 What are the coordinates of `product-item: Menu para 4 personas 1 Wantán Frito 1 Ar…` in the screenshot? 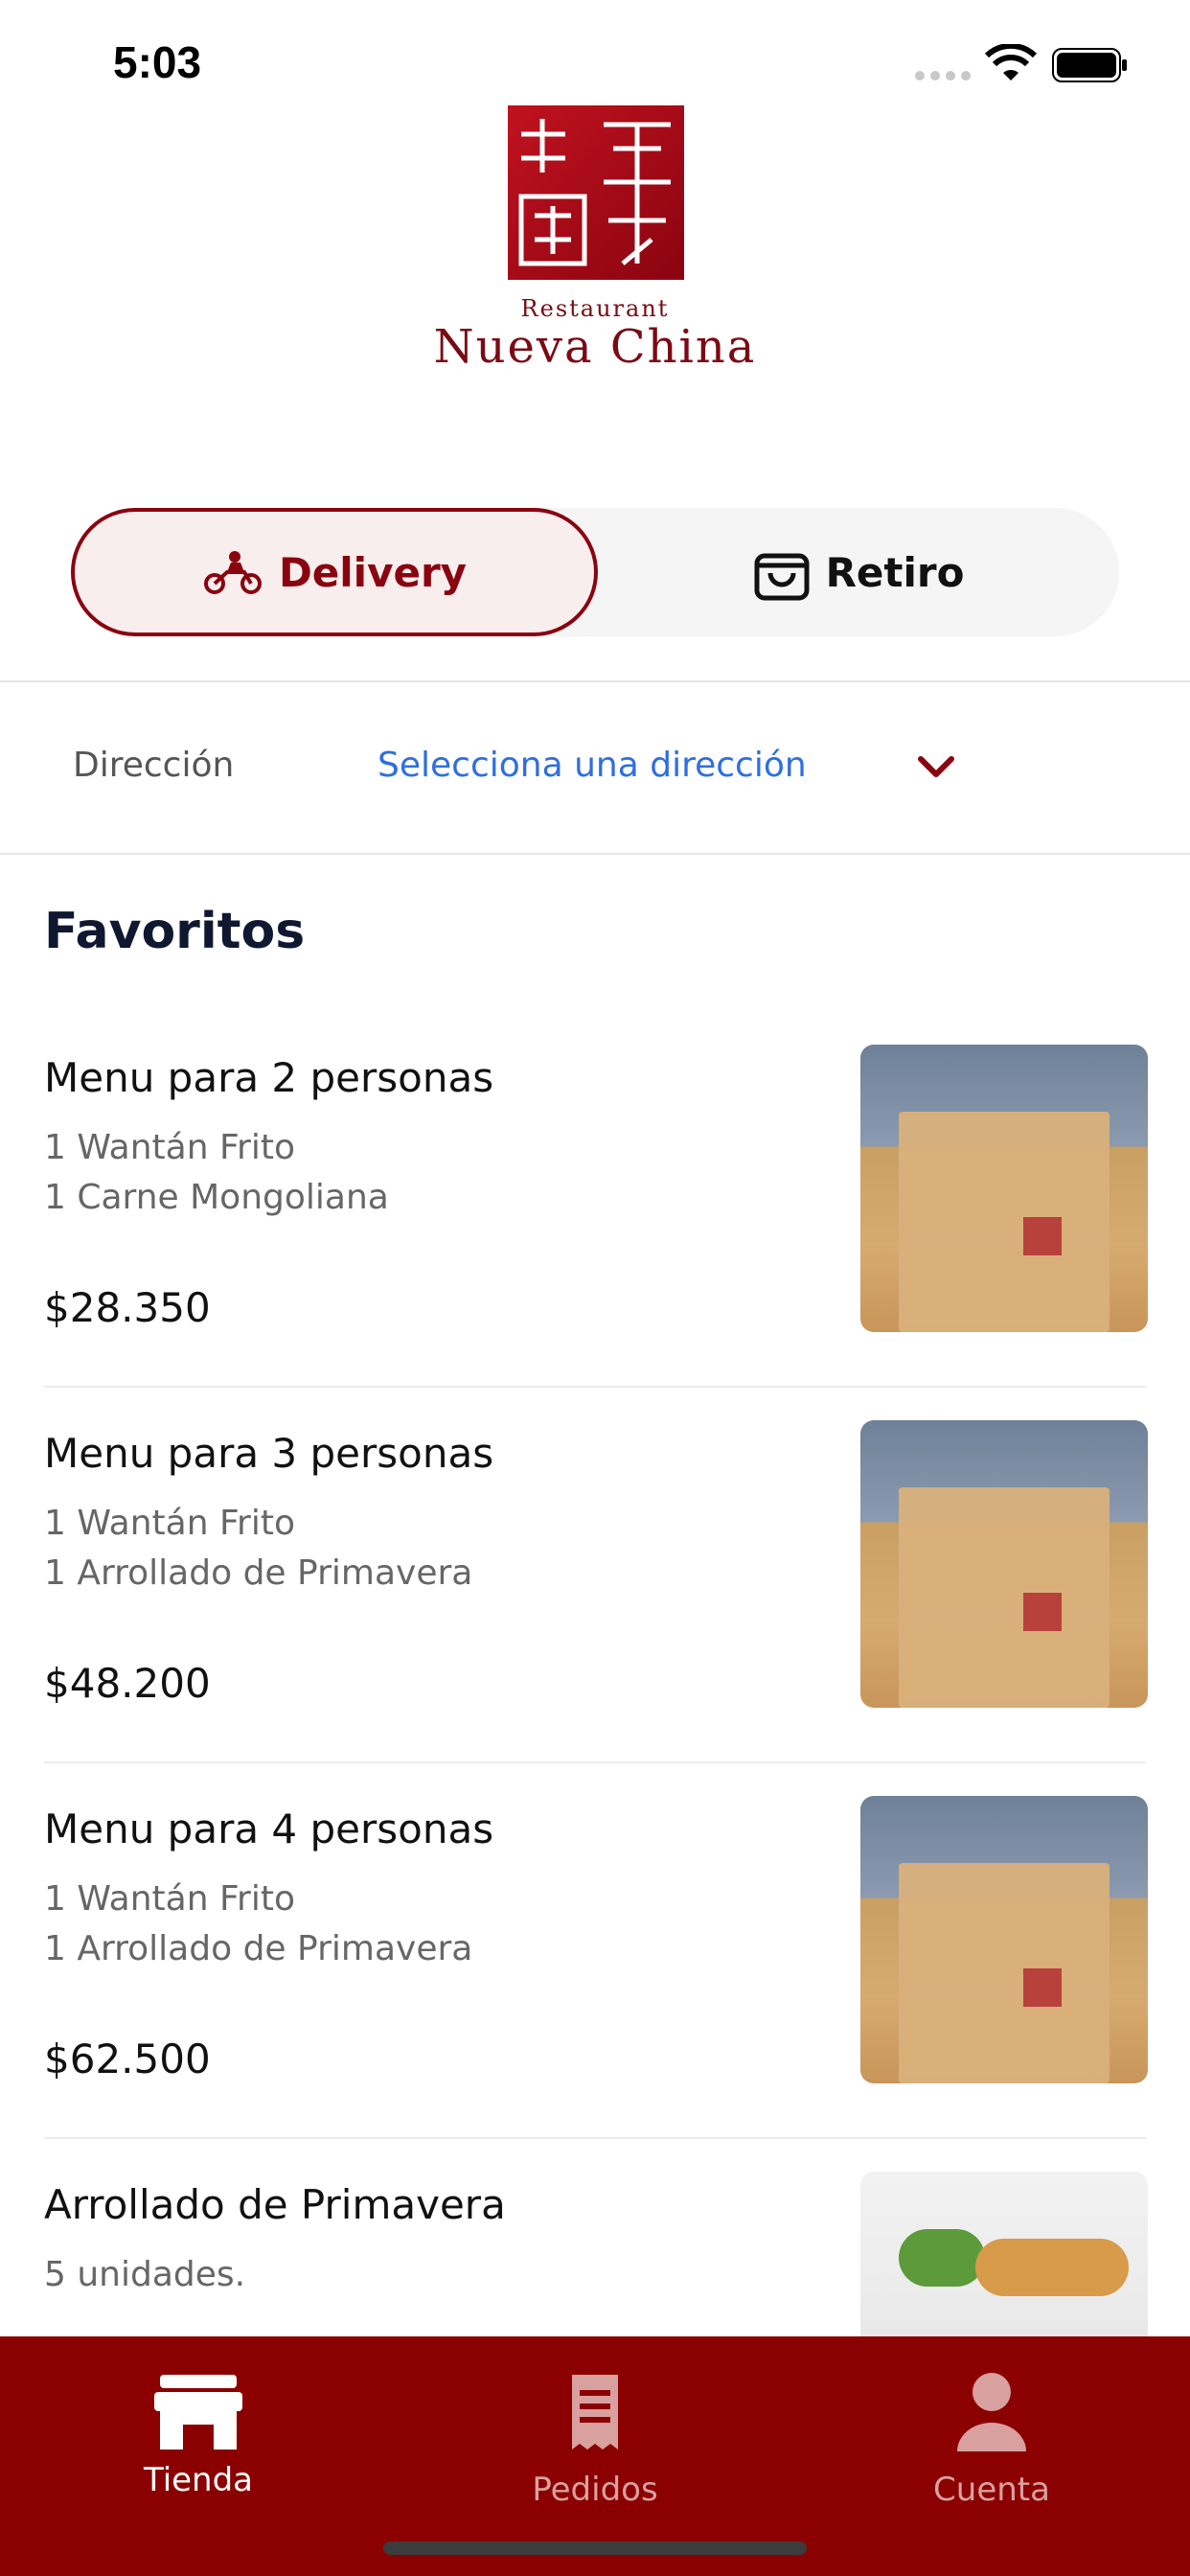 It's located at (596, 1989).